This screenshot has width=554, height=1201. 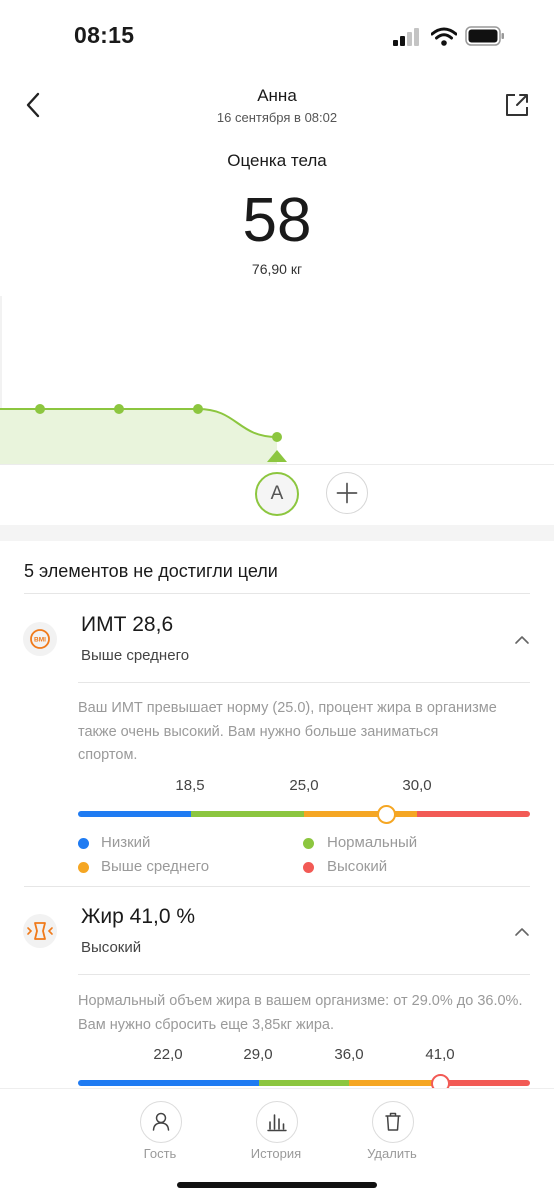 I want to click on legend-label: Низкий, so click(x=126, y=842).